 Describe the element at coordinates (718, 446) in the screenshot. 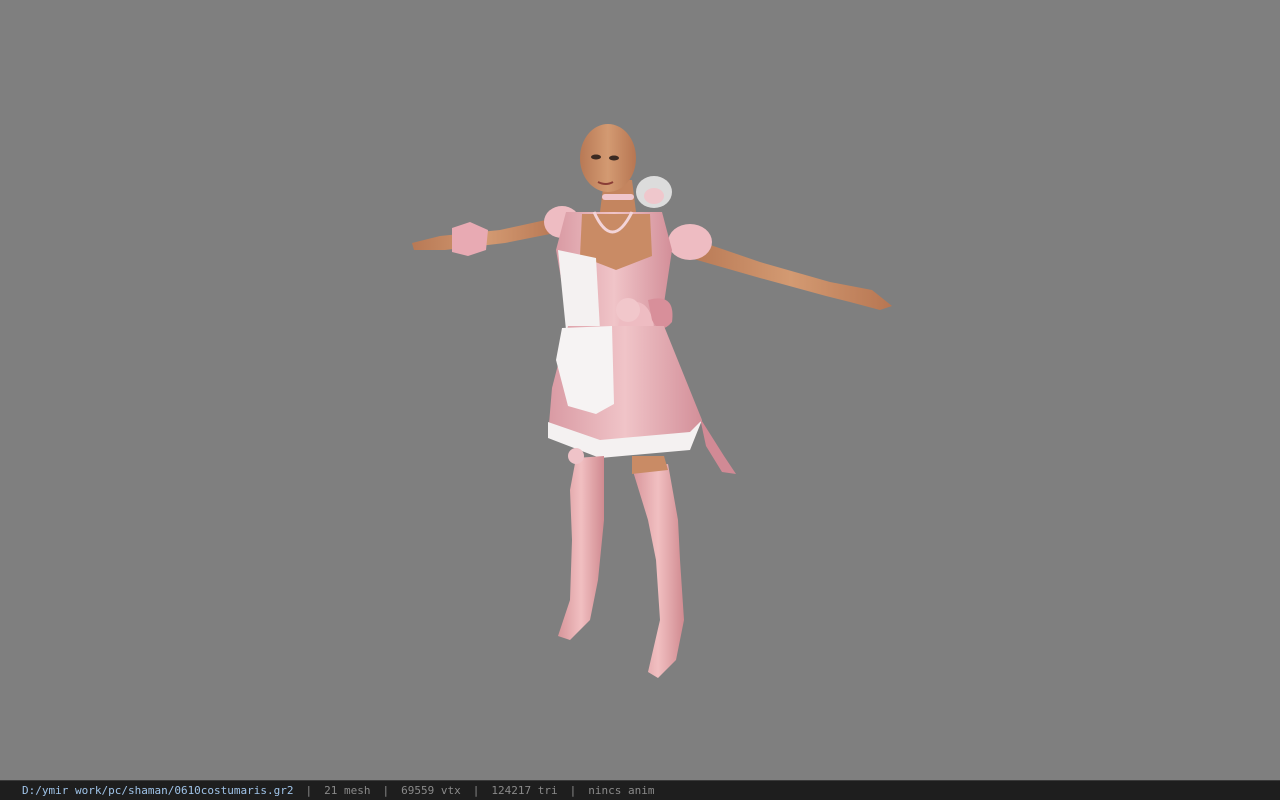

I see `tail-ribbon` at that location.